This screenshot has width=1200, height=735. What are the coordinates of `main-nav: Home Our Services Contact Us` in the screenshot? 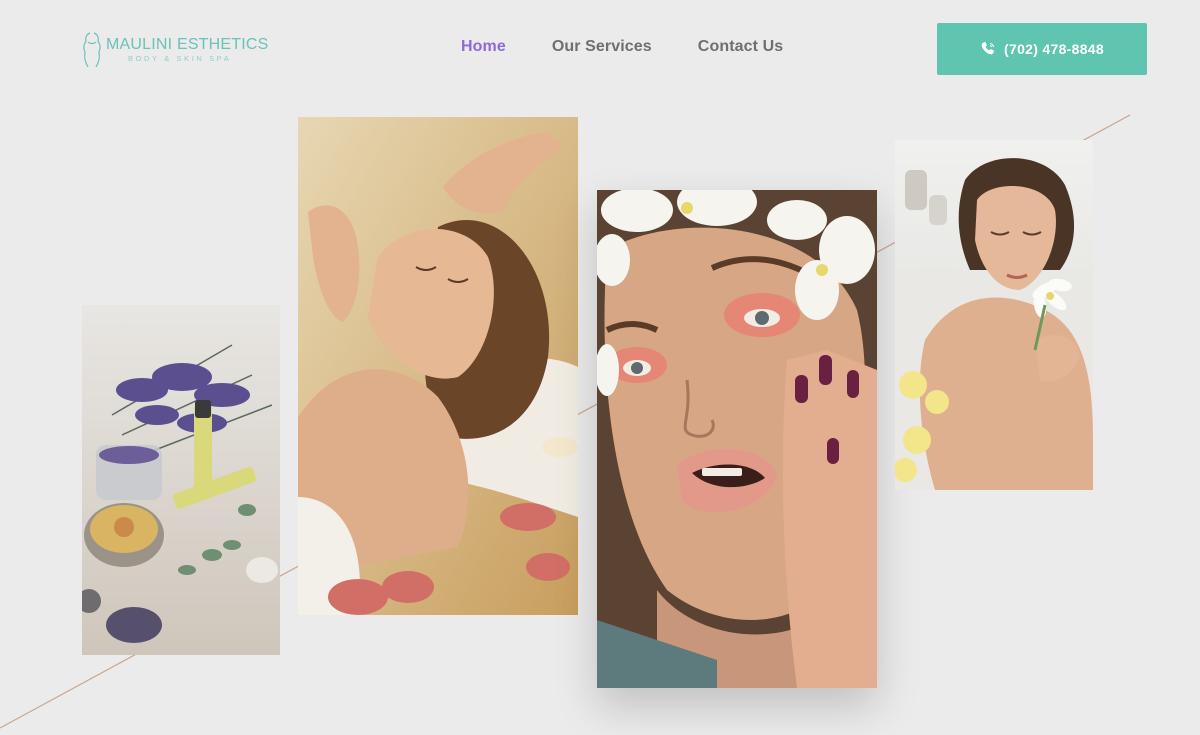 It's located at (622, 47).